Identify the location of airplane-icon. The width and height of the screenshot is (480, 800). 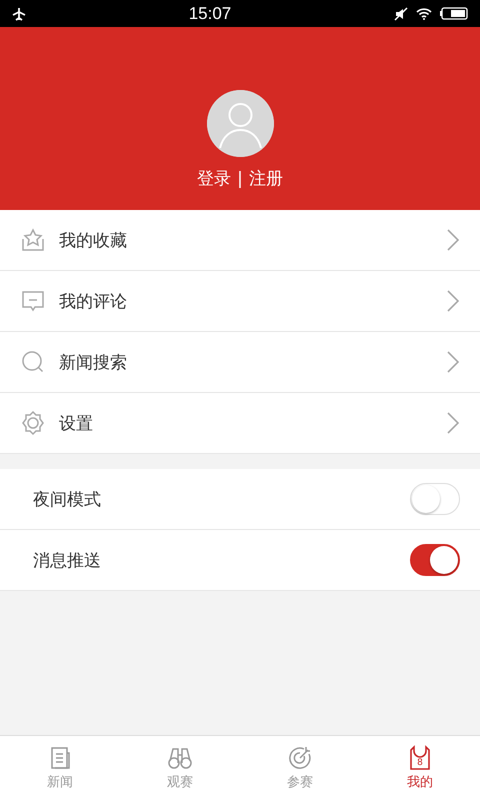
(19, 13).